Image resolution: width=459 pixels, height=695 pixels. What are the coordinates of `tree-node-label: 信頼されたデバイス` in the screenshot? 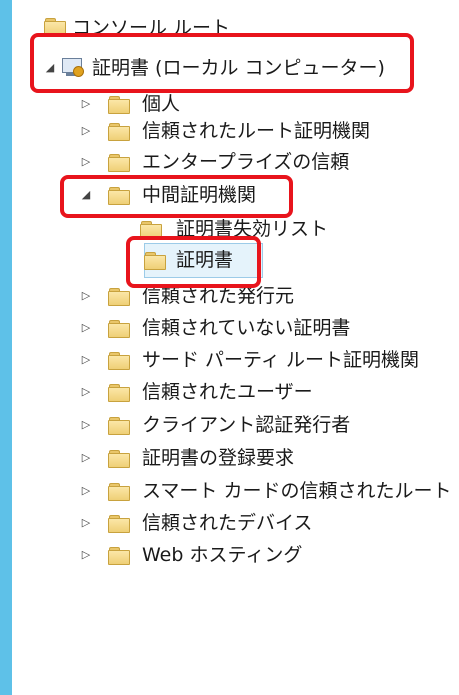 It's located at (227, 523).